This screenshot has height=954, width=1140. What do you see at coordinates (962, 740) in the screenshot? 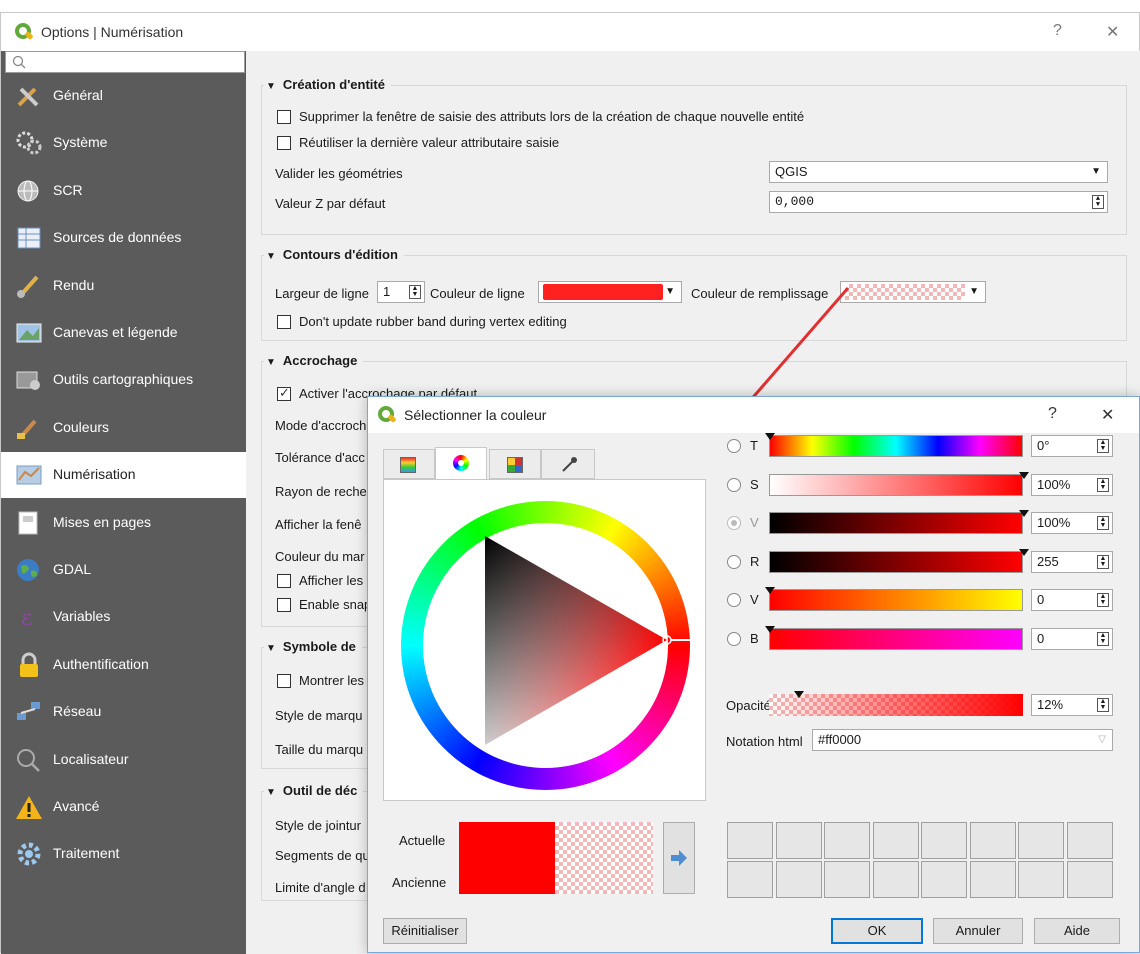
I see `html-notation-input: #ff0000 ▽` at bounding box center [962, 740].